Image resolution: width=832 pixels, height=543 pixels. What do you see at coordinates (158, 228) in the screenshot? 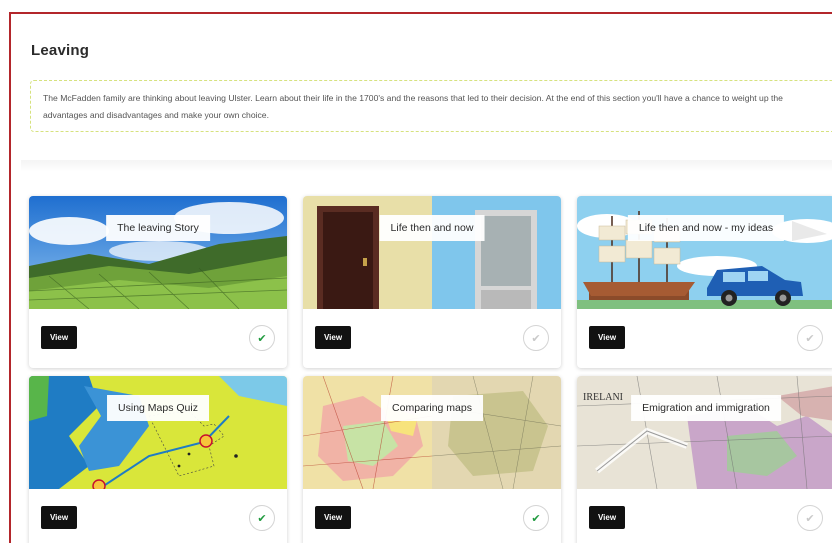
I see `card-title: The leaving Story` at bounding box center [158, 228].